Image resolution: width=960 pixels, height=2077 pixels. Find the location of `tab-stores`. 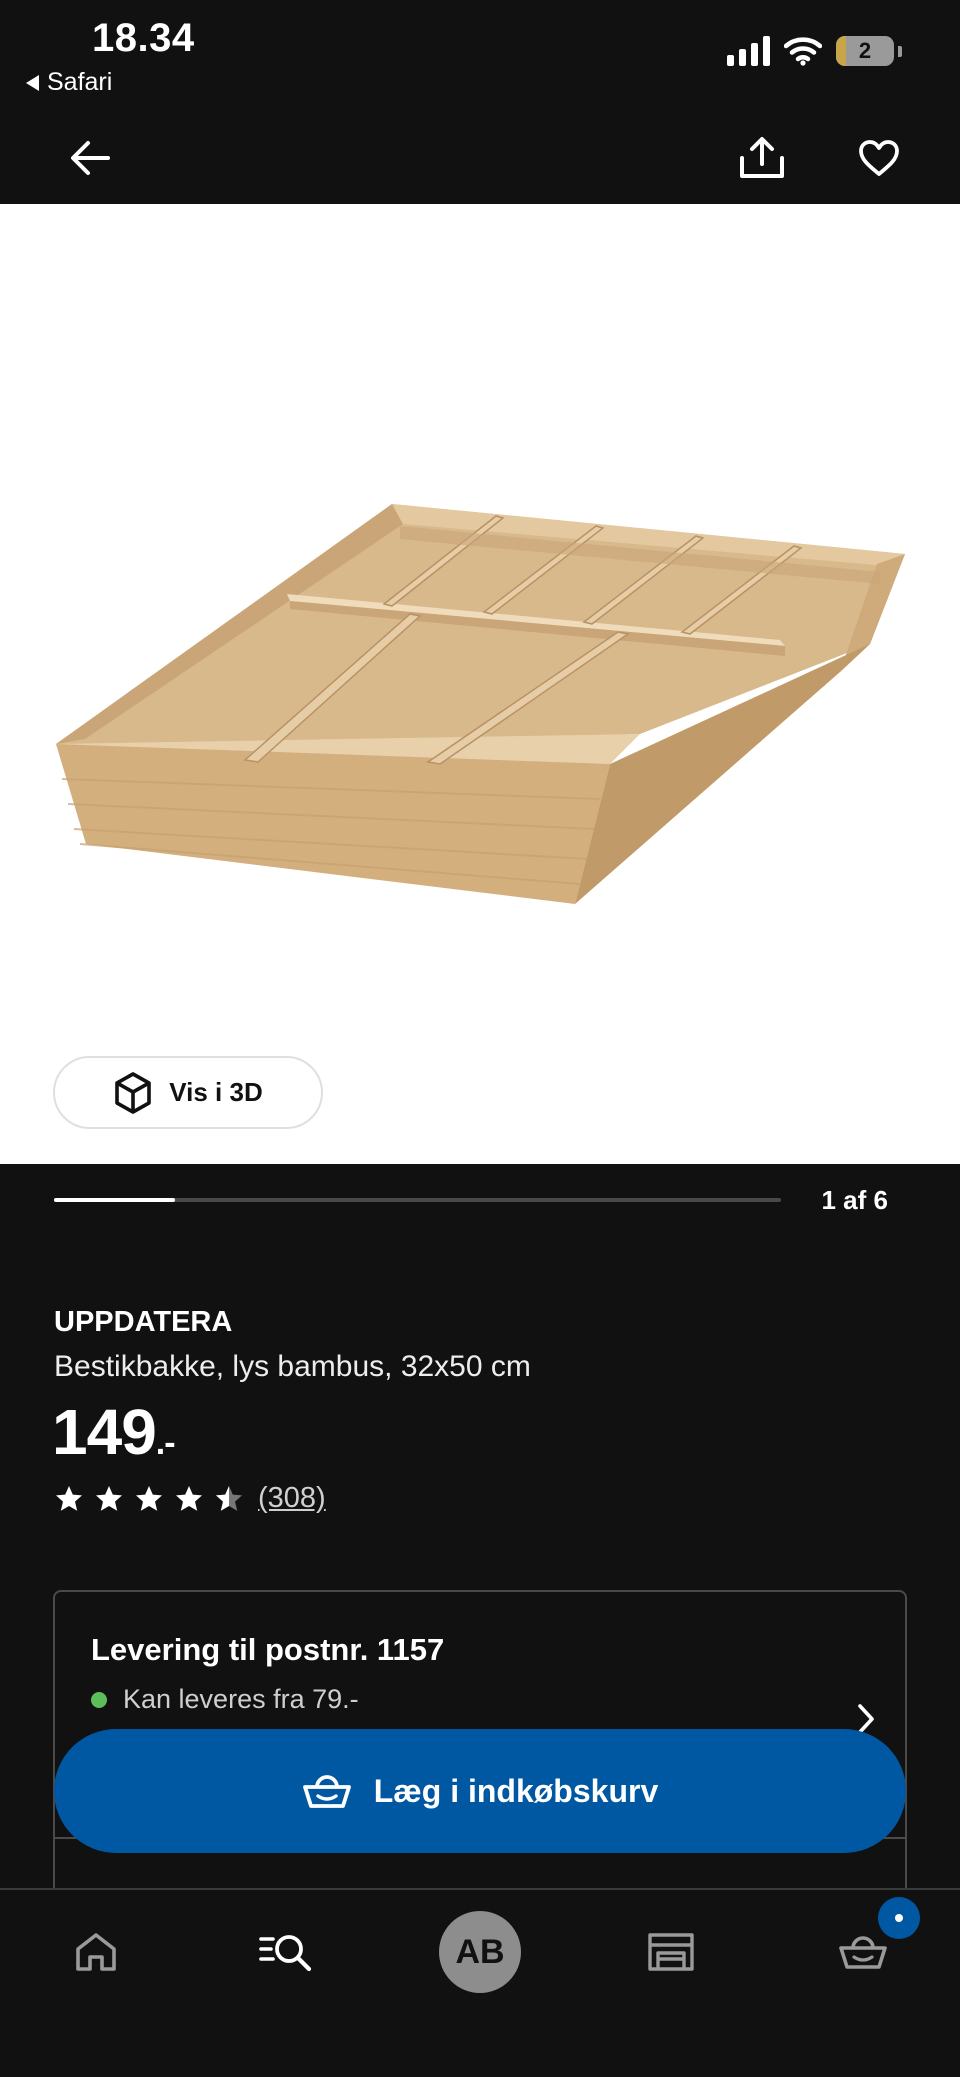

tab-stores is located at coordinates (671, 1952).